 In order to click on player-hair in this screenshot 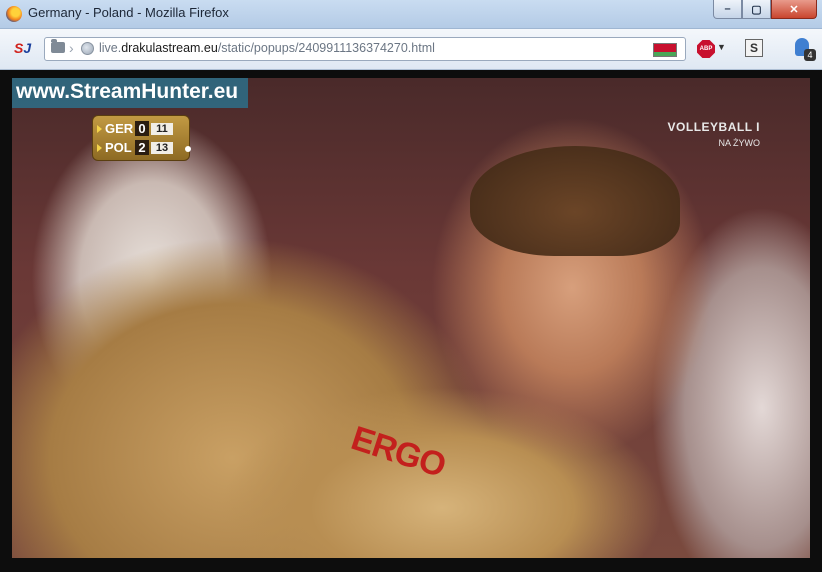, I will do `click(575, 201)`.